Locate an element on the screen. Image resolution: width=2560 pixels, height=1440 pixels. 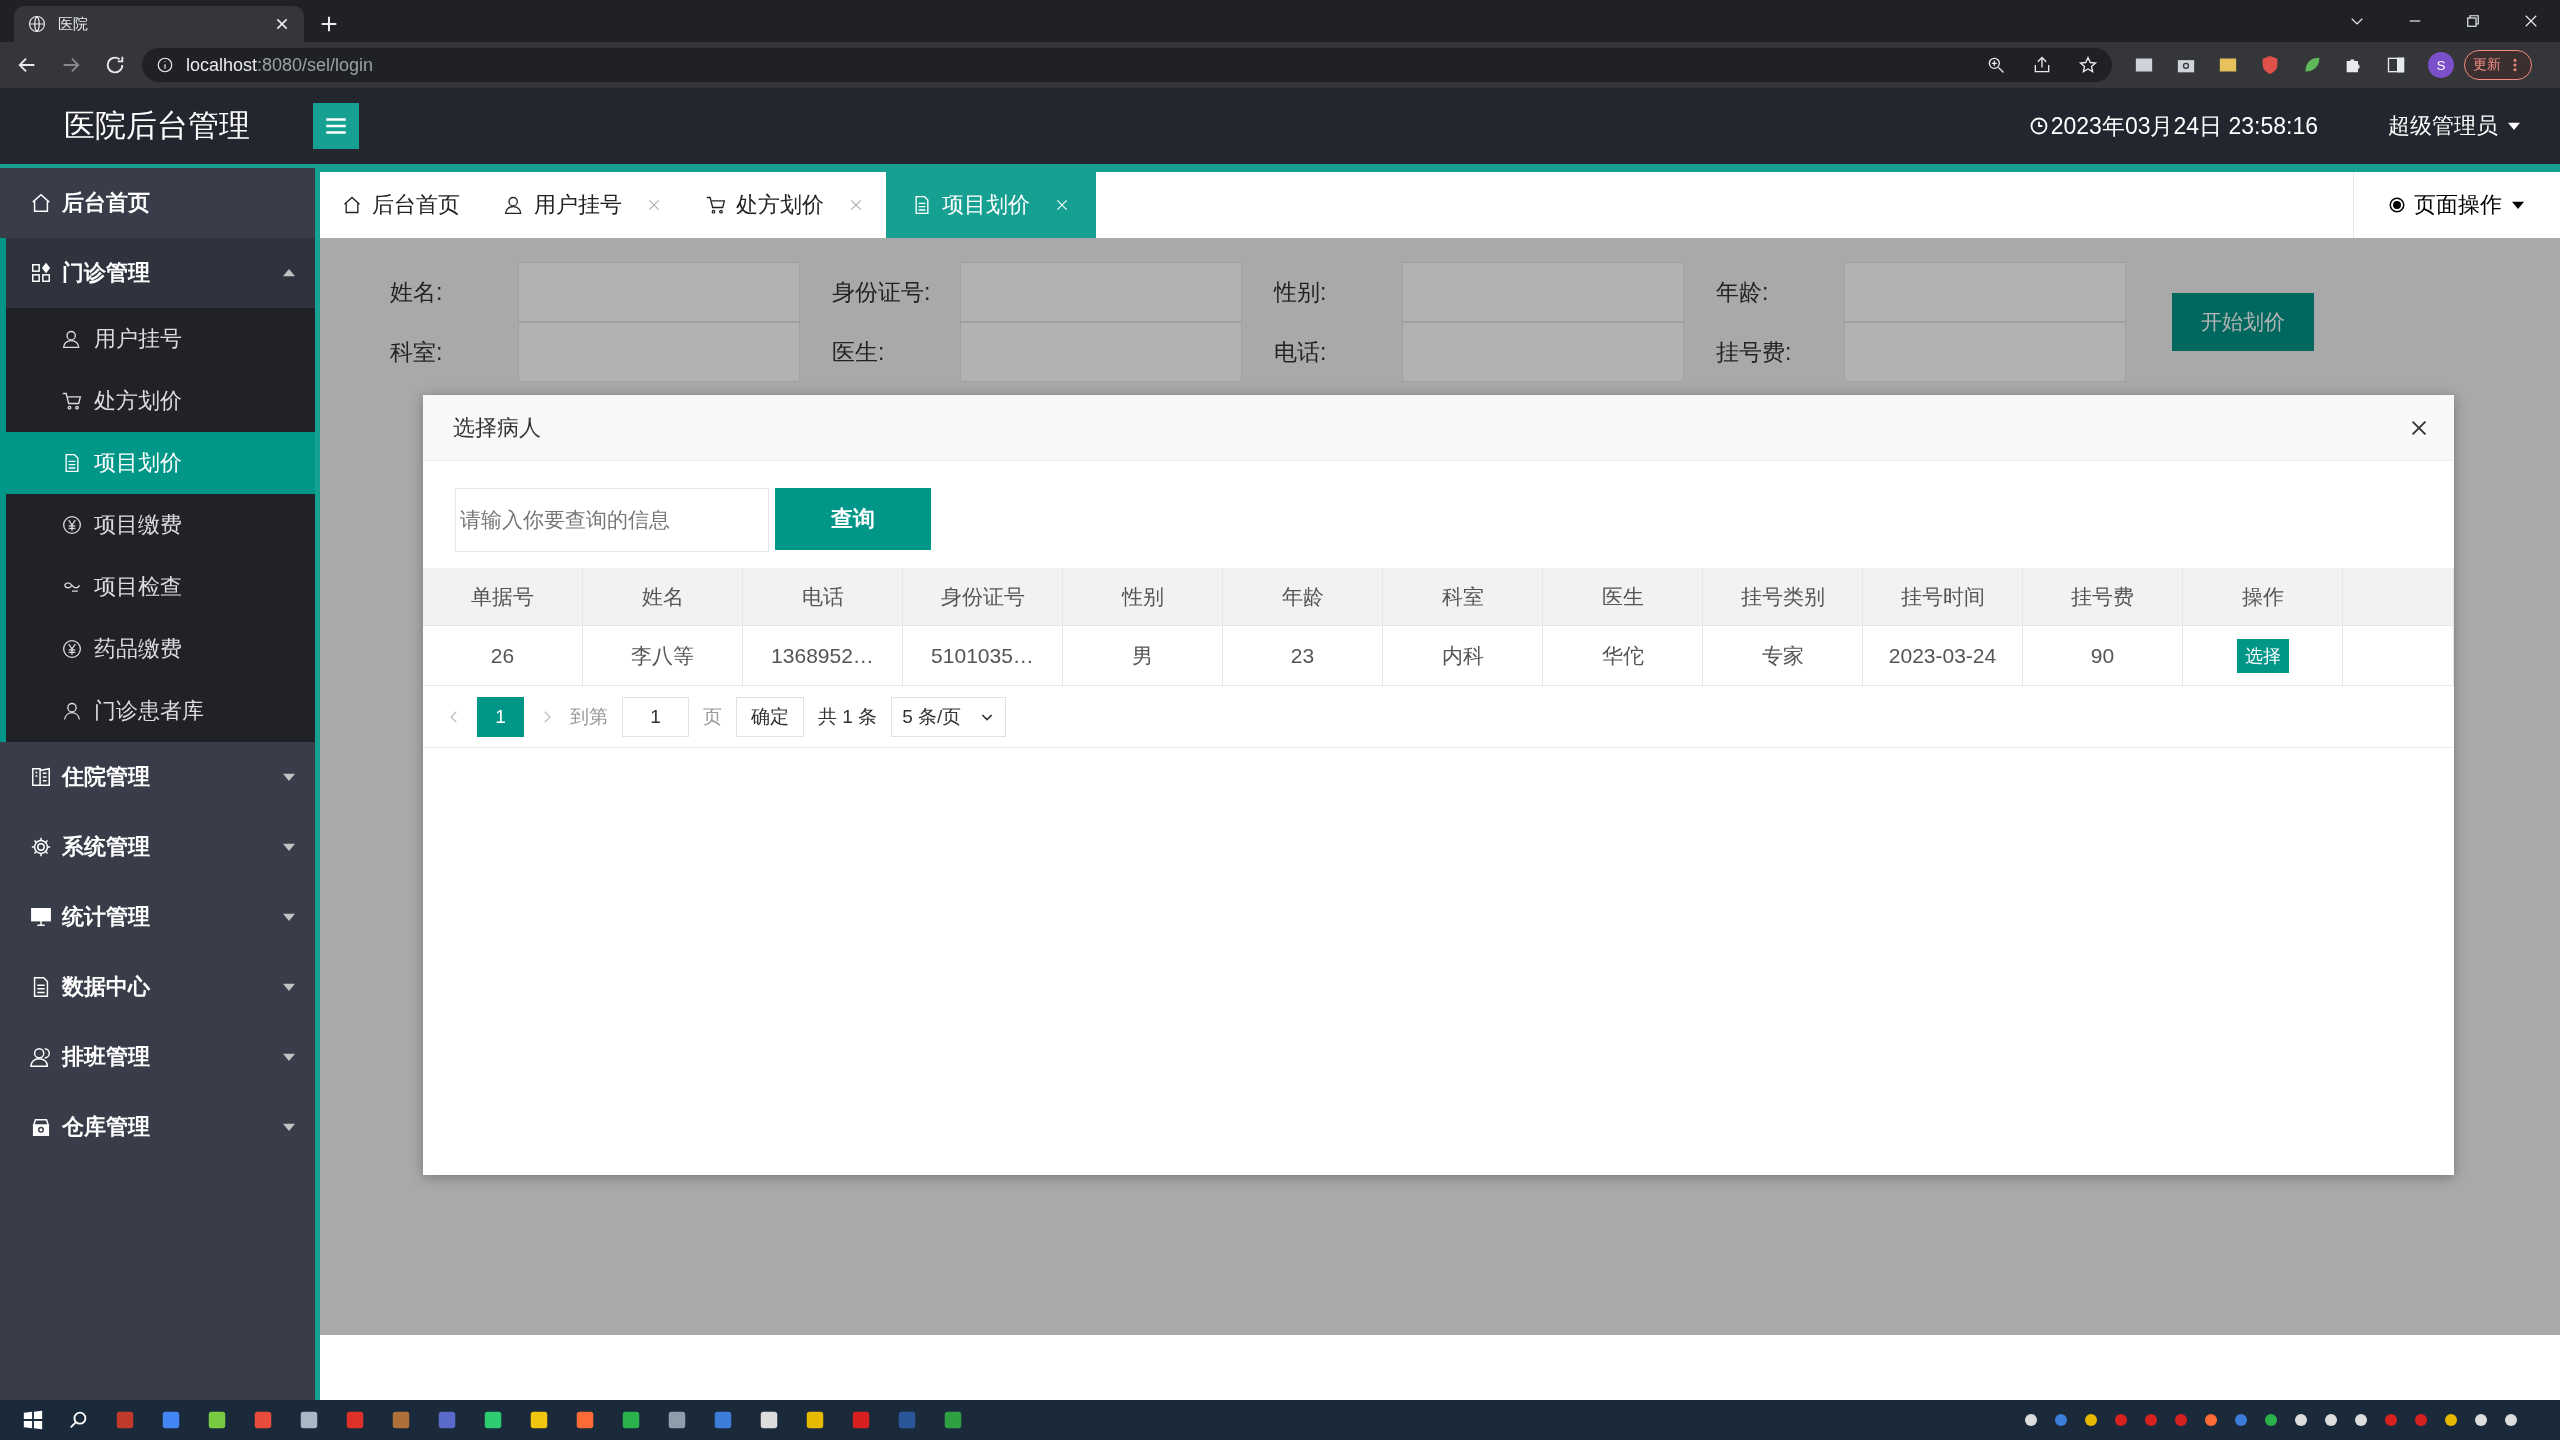
share-icon is located at coordinates (2042, 65).